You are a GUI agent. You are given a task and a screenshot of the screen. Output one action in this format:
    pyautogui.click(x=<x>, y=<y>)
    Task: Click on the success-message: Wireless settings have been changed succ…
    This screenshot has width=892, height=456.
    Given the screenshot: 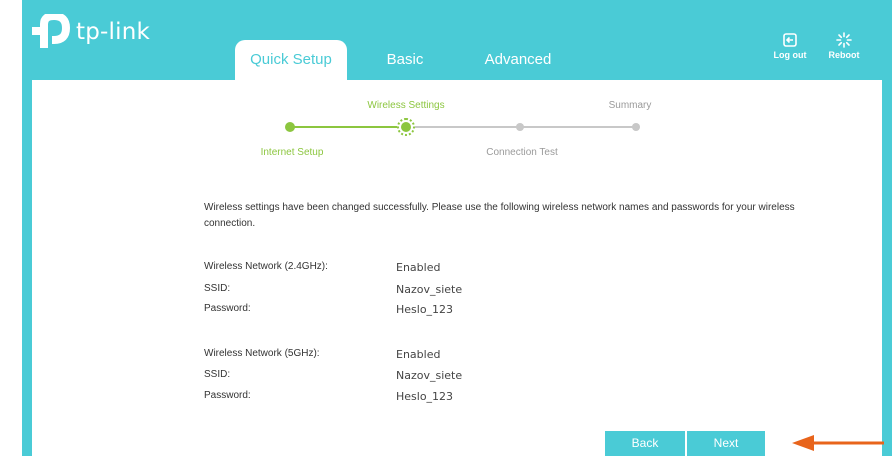 What is the action you would take?
    pyautogui.click(x=499, y=215)
    